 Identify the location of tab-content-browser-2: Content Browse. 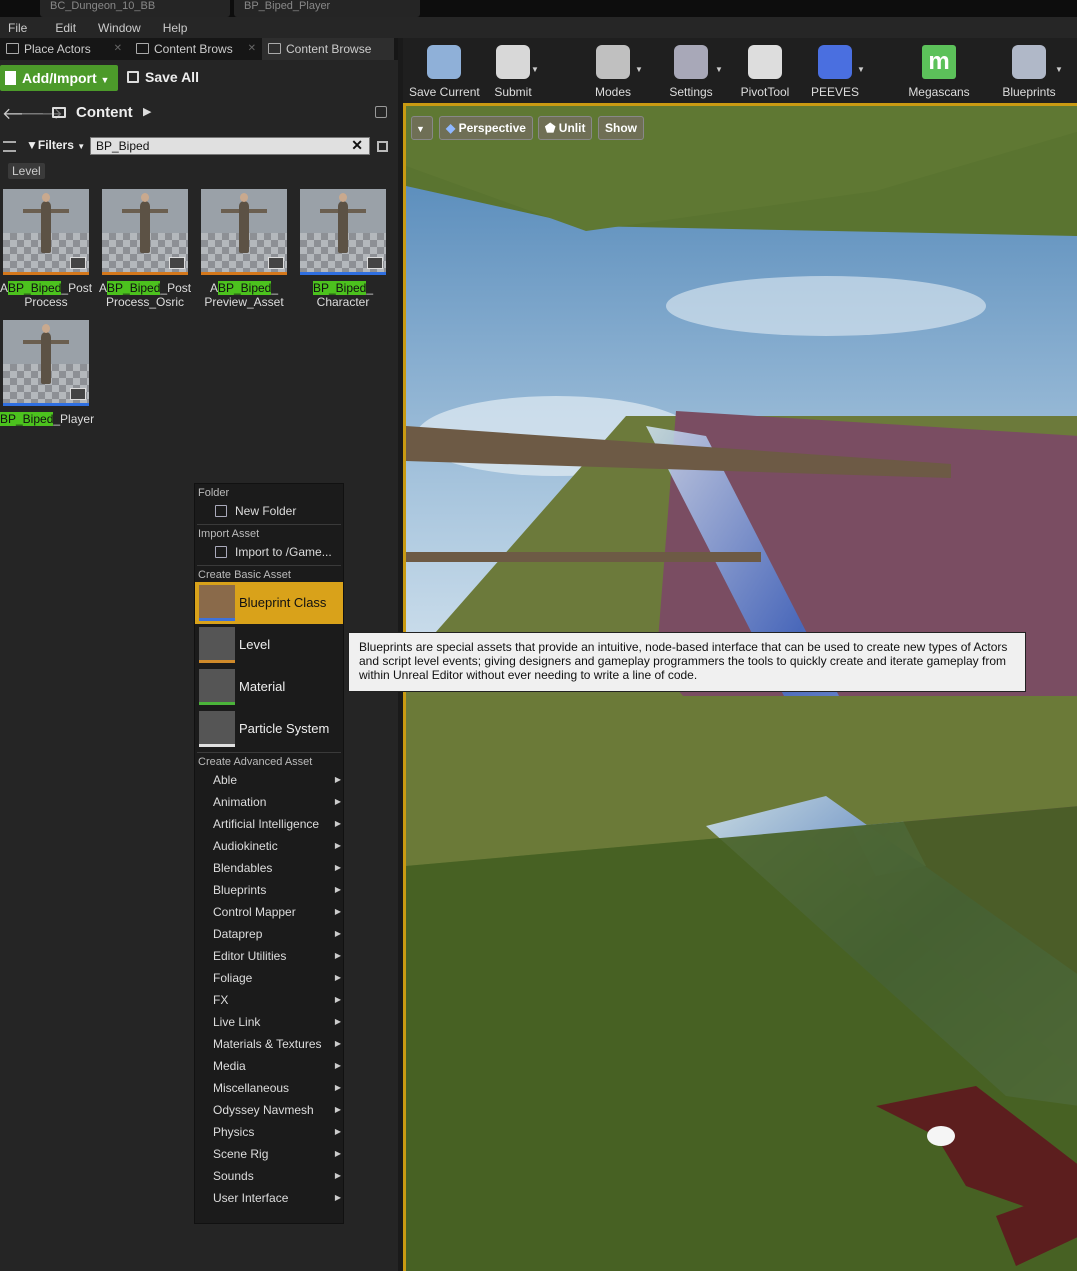
(328, 49).